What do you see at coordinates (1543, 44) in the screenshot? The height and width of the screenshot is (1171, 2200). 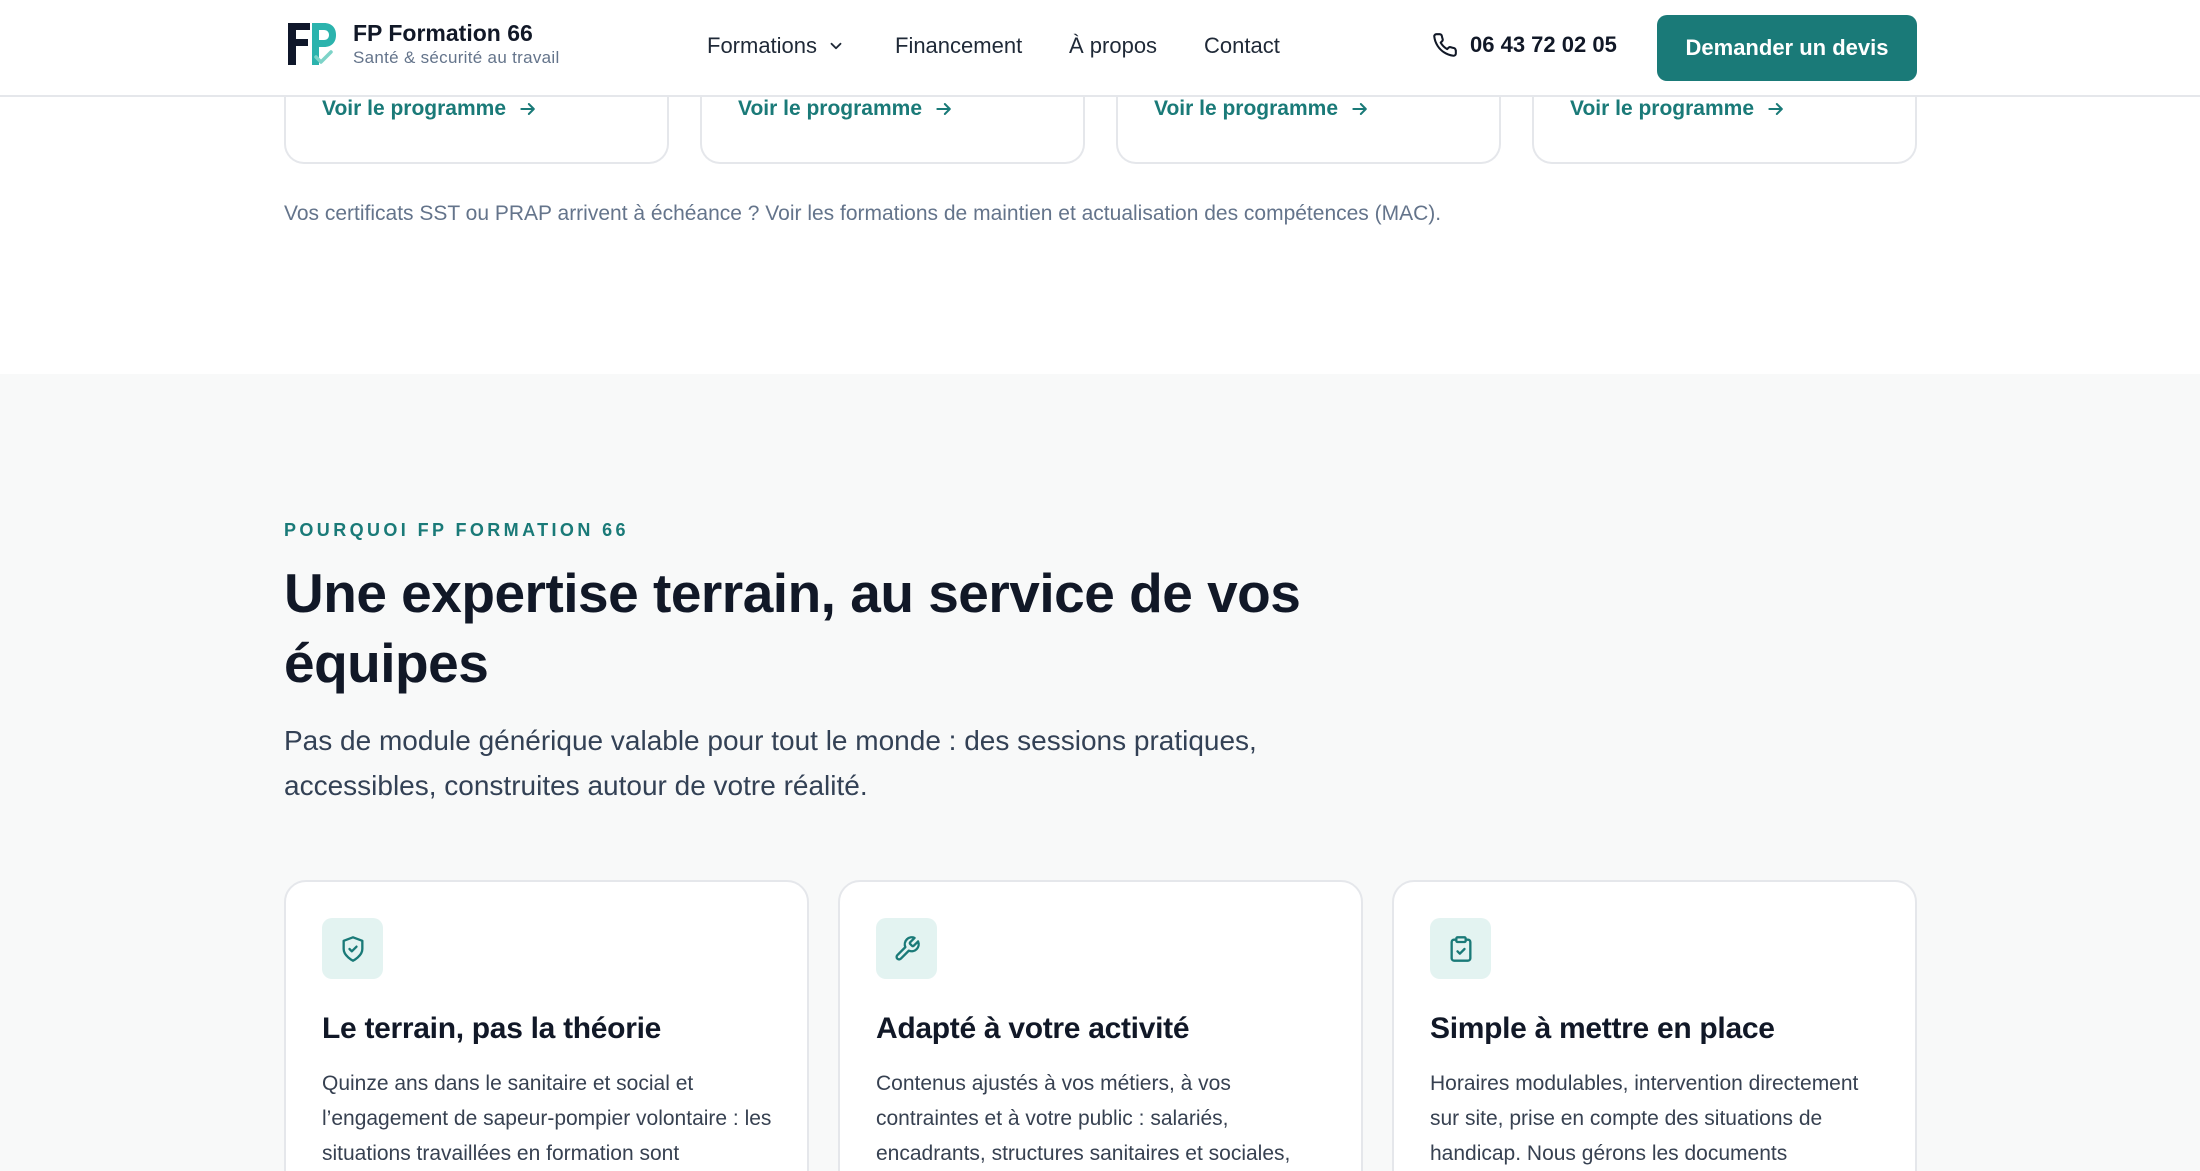 I see `phone-number: 06 43 72 02 05` at bounding box center [1543, 44].